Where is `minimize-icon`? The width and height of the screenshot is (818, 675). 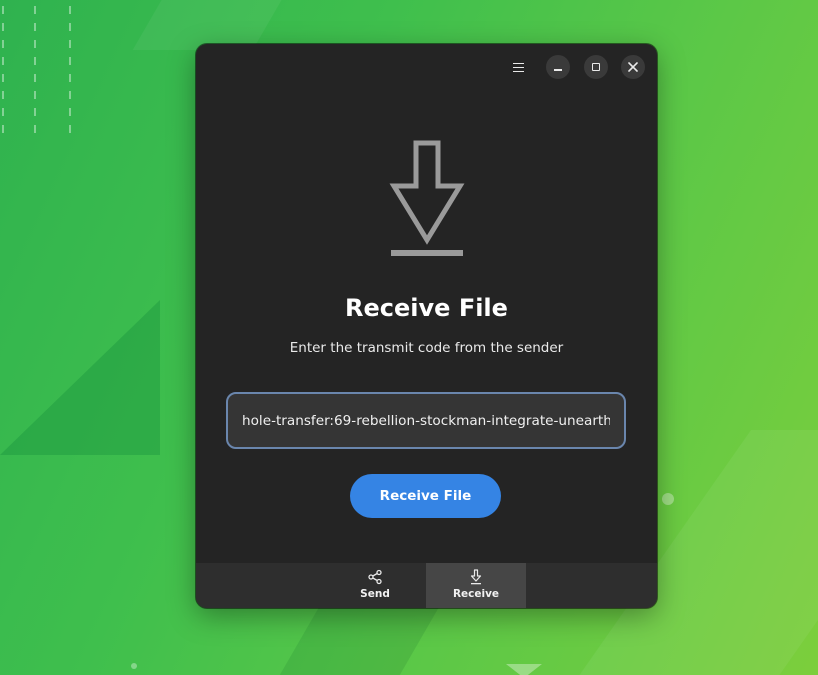
minimize-icon is located at coordinates (558, 70).